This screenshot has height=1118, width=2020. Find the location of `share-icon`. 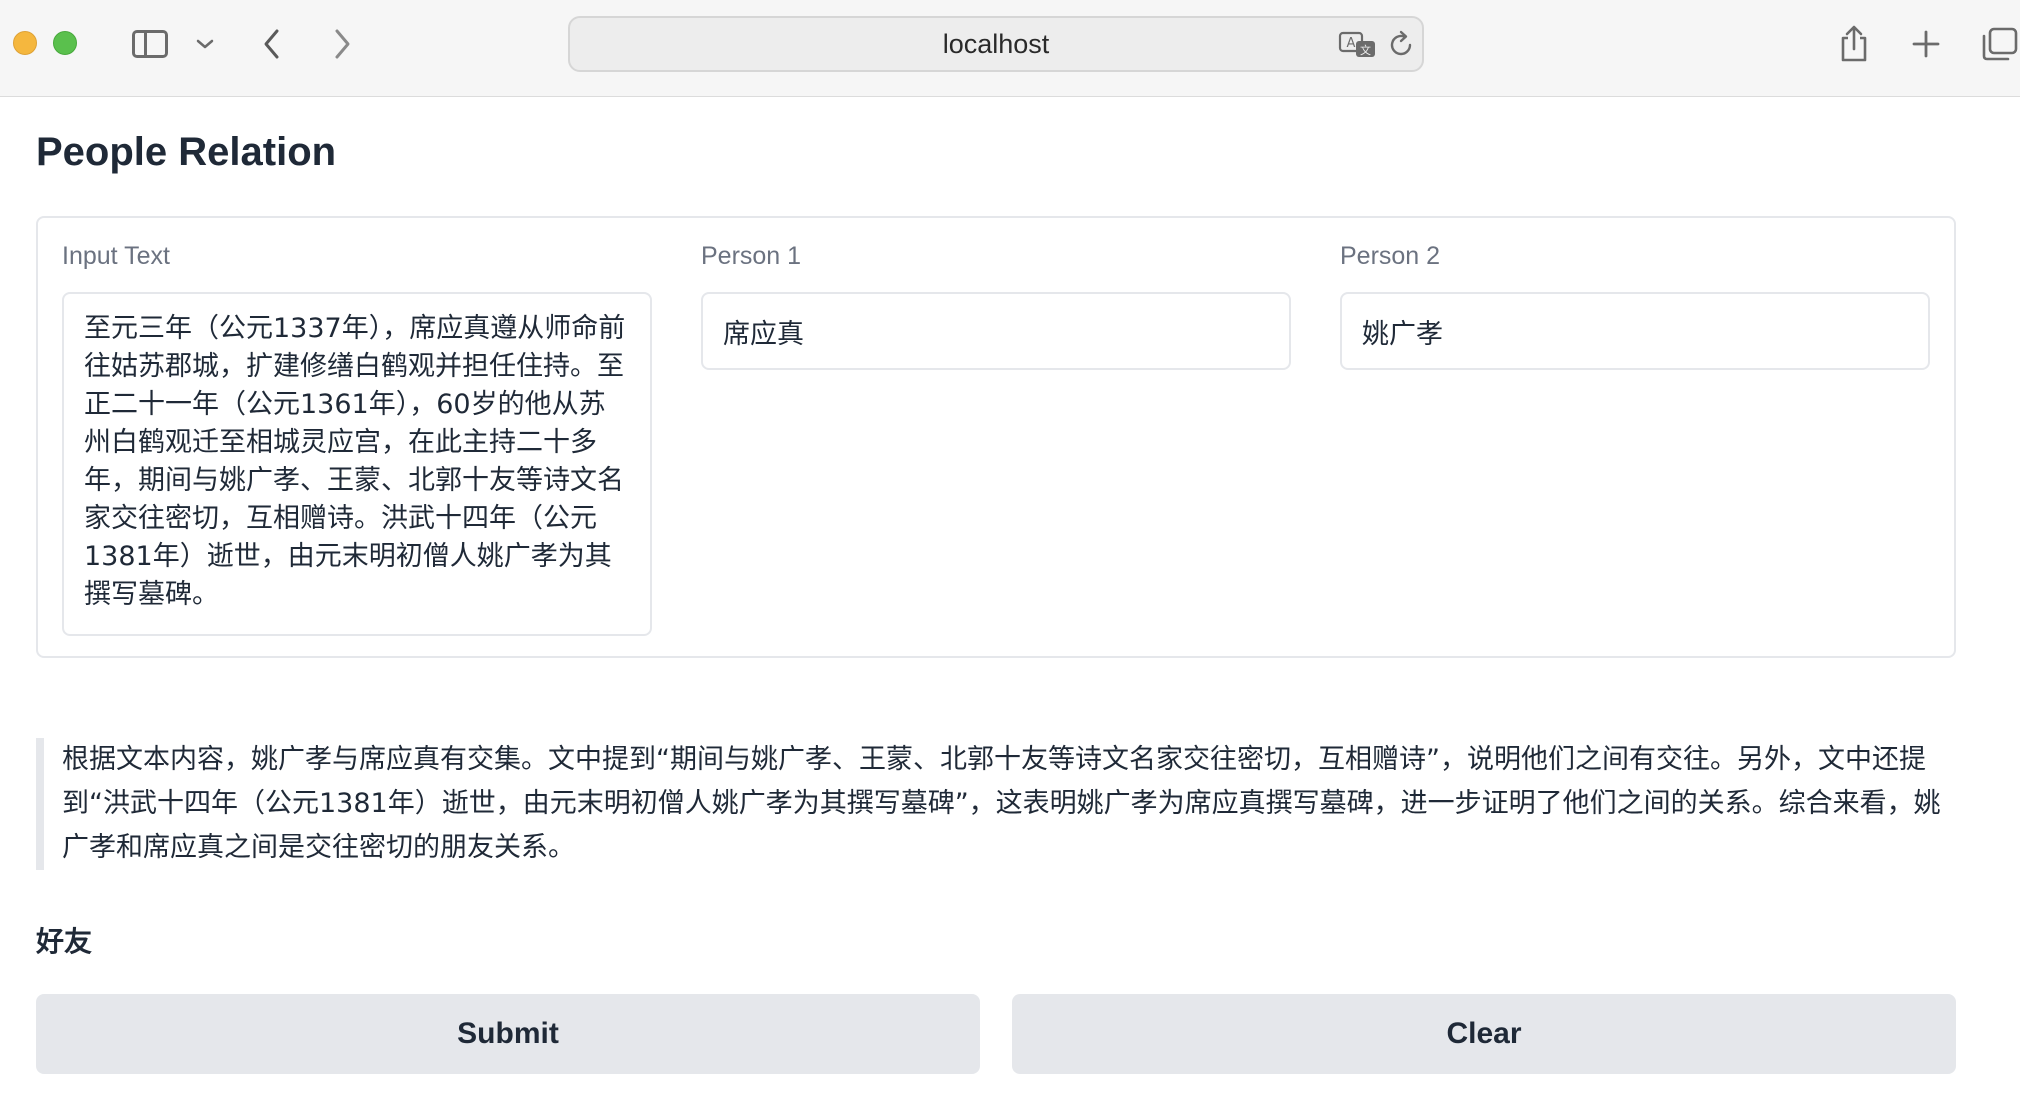

share-icon is located at coordinates (1854, 43).